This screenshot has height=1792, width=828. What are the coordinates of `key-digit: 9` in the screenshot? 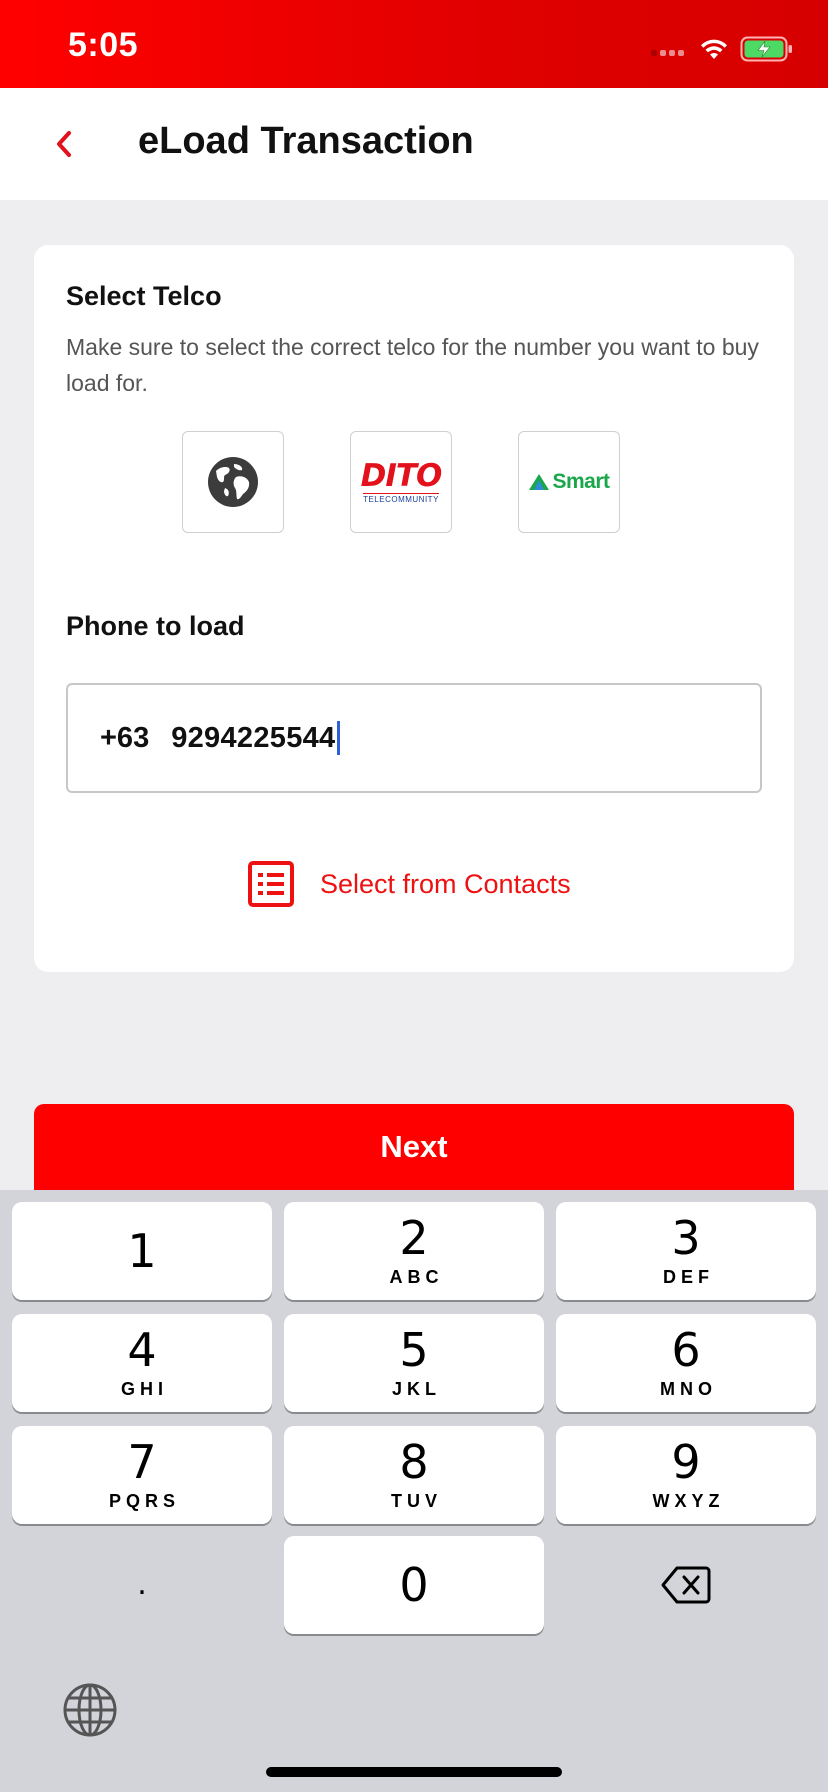 It's located at (686, 1461).